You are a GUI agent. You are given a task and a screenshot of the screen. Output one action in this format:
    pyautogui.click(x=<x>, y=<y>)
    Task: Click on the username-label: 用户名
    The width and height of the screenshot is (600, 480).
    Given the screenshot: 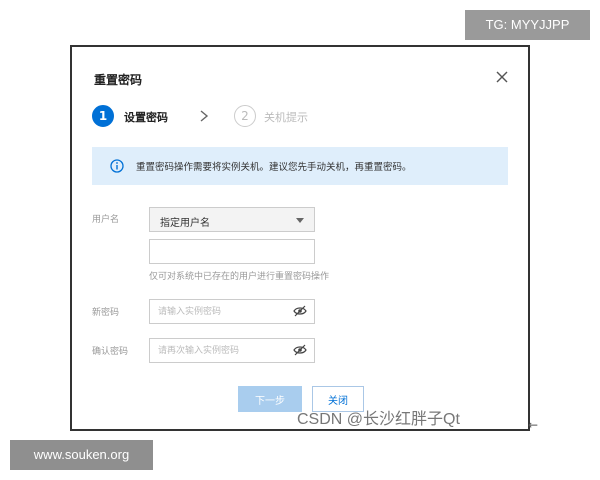 What is the action you would take?
    pyautogui.click(x=106, y=220)
    